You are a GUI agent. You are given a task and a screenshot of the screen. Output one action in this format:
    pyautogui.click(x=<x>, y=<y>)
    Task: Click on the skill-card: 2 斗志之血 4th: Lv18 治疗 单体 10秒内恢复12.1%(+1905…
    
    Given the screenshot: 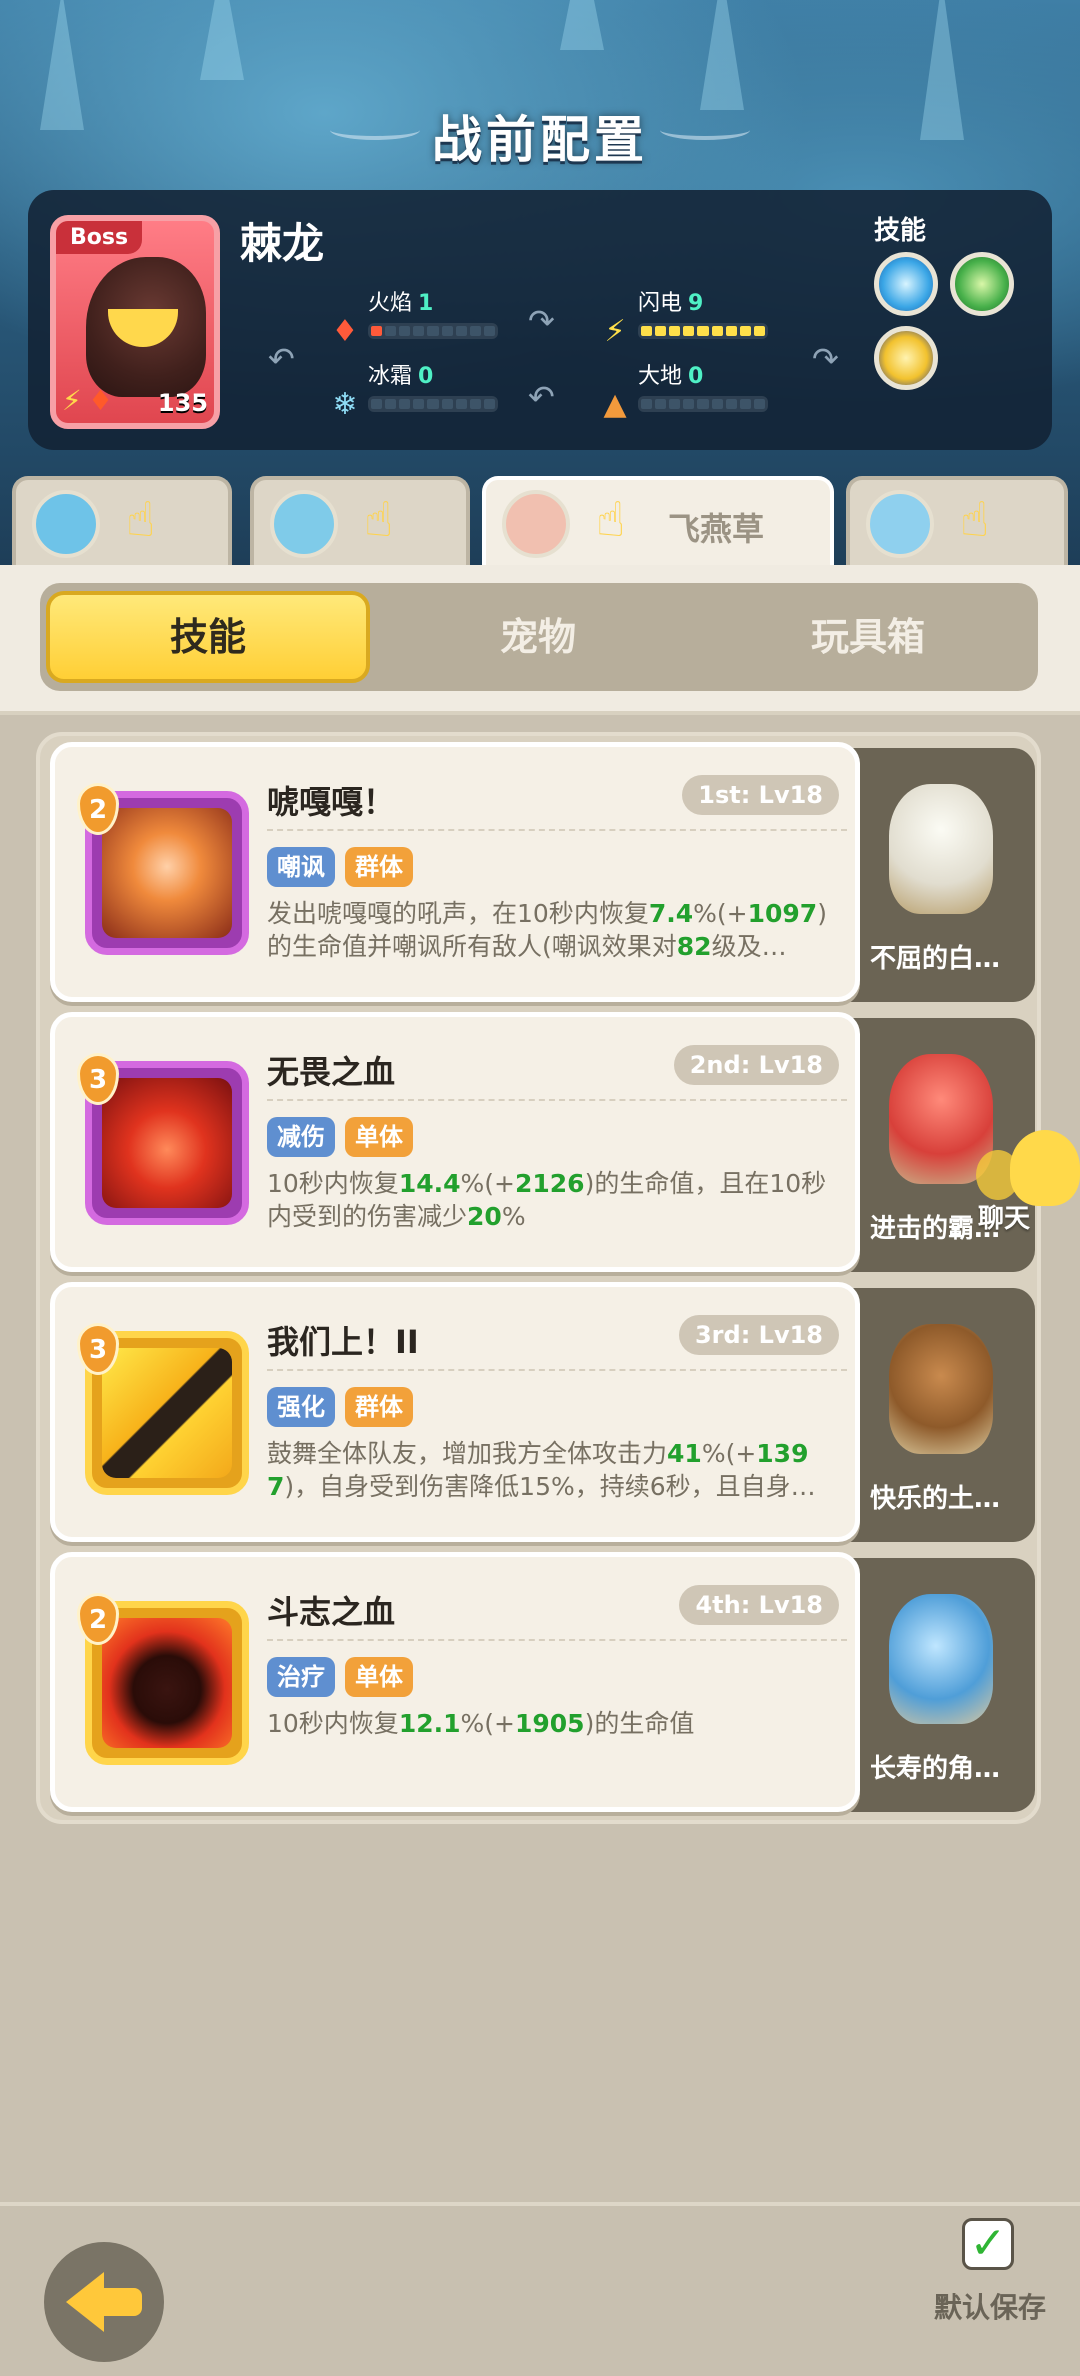 What is the action you would take?
    pyautogui.click(x=455, y=1682)
    